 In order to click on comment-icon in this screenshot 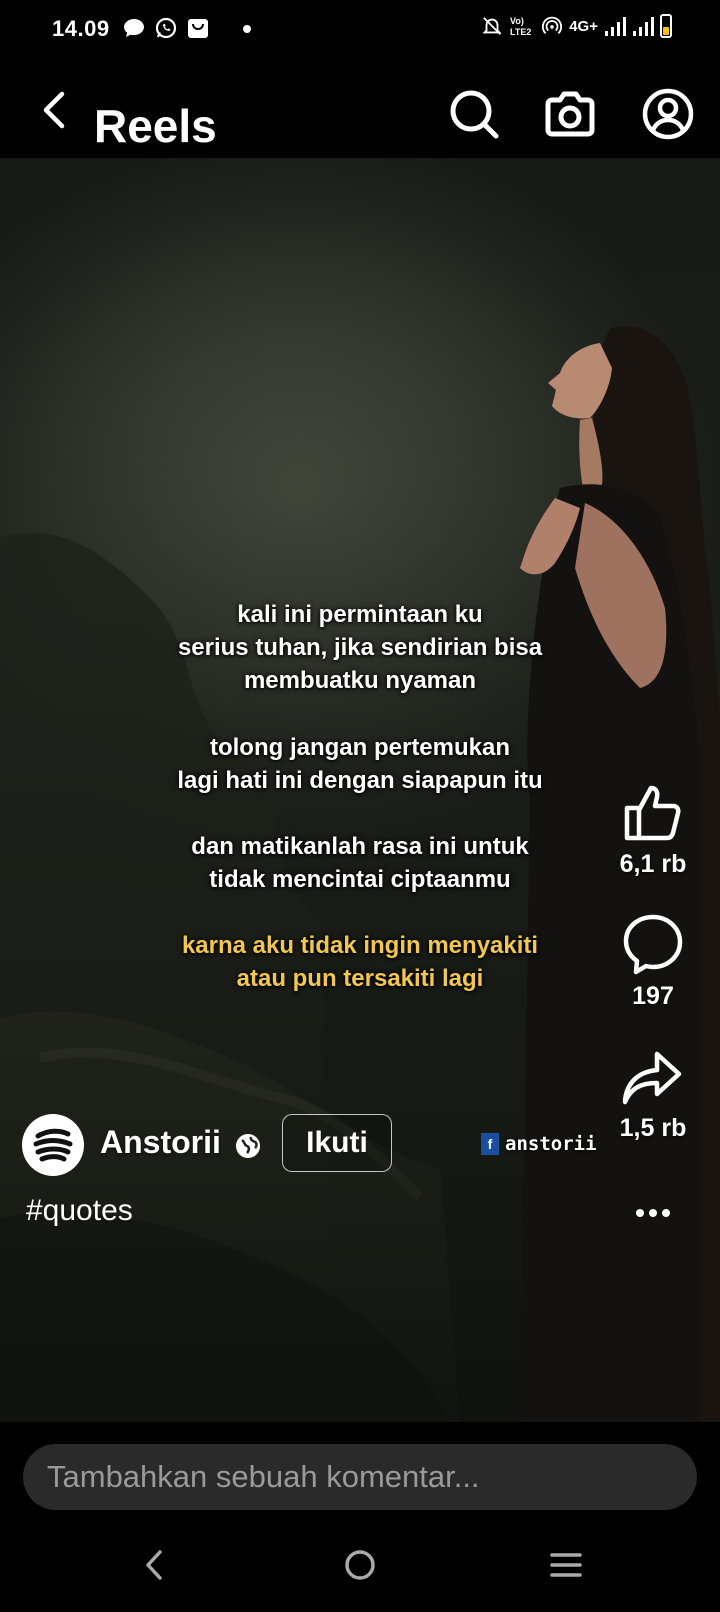, I will do `click(653, 944)`.